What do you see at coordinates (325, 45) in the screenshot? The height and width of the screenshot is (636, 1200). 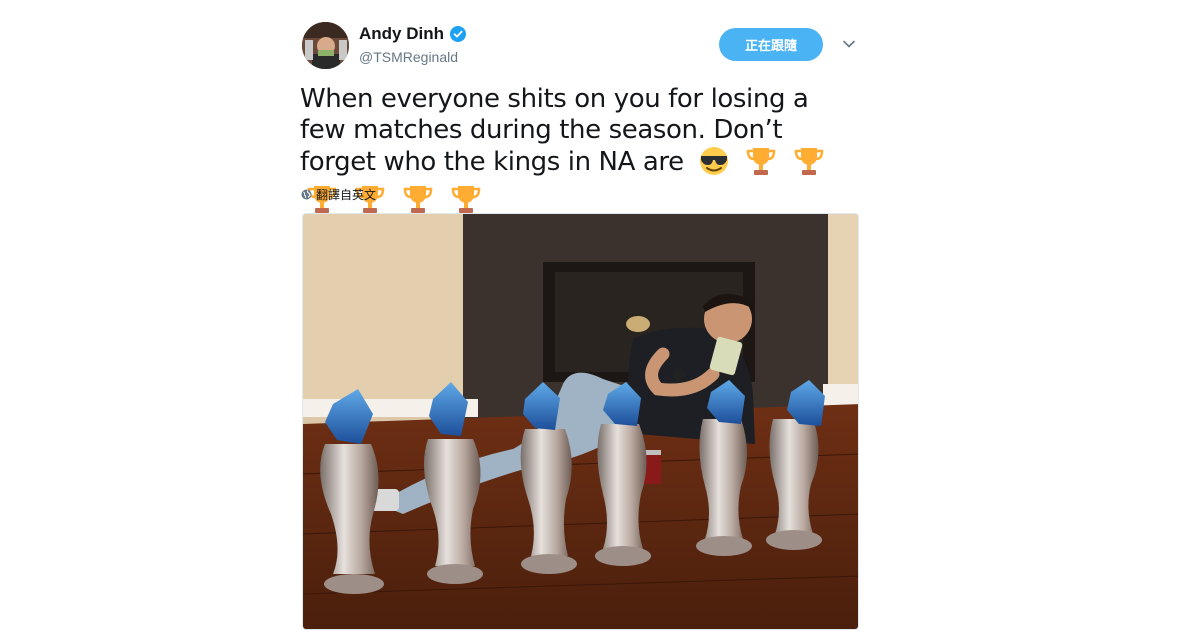 I see `avatar` at bounding box center [325, 45].